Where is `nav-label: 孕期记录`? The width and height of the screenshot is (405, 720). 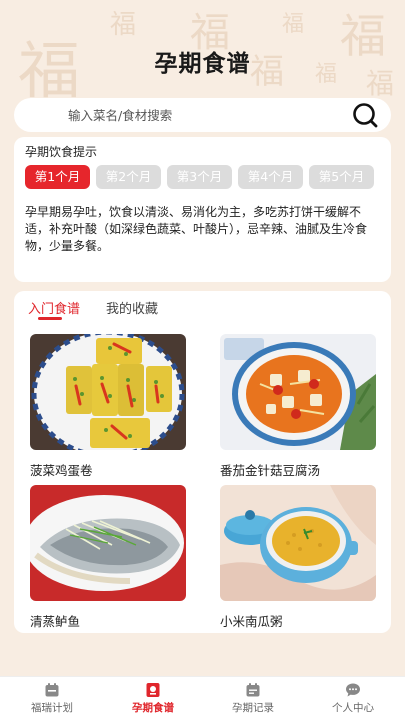 nav-label: 孕期记录 is located at coordinates (253, 708).